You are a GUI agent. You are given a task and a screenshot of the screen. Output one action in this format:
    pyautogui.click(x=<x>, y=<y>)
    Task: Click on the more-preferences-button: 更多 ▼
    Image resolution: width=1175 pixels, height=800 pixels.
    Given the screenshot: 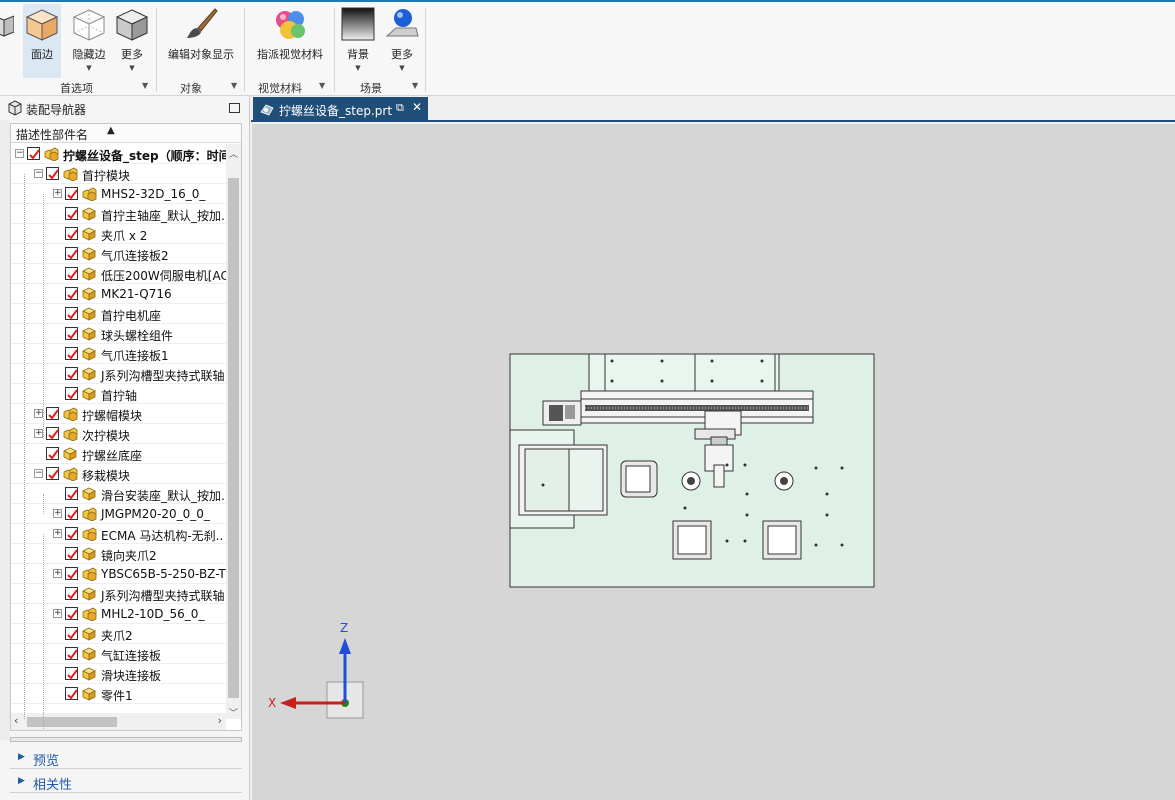 What is the action you would take?
    pyautogui.click(x=132, y=41)
    